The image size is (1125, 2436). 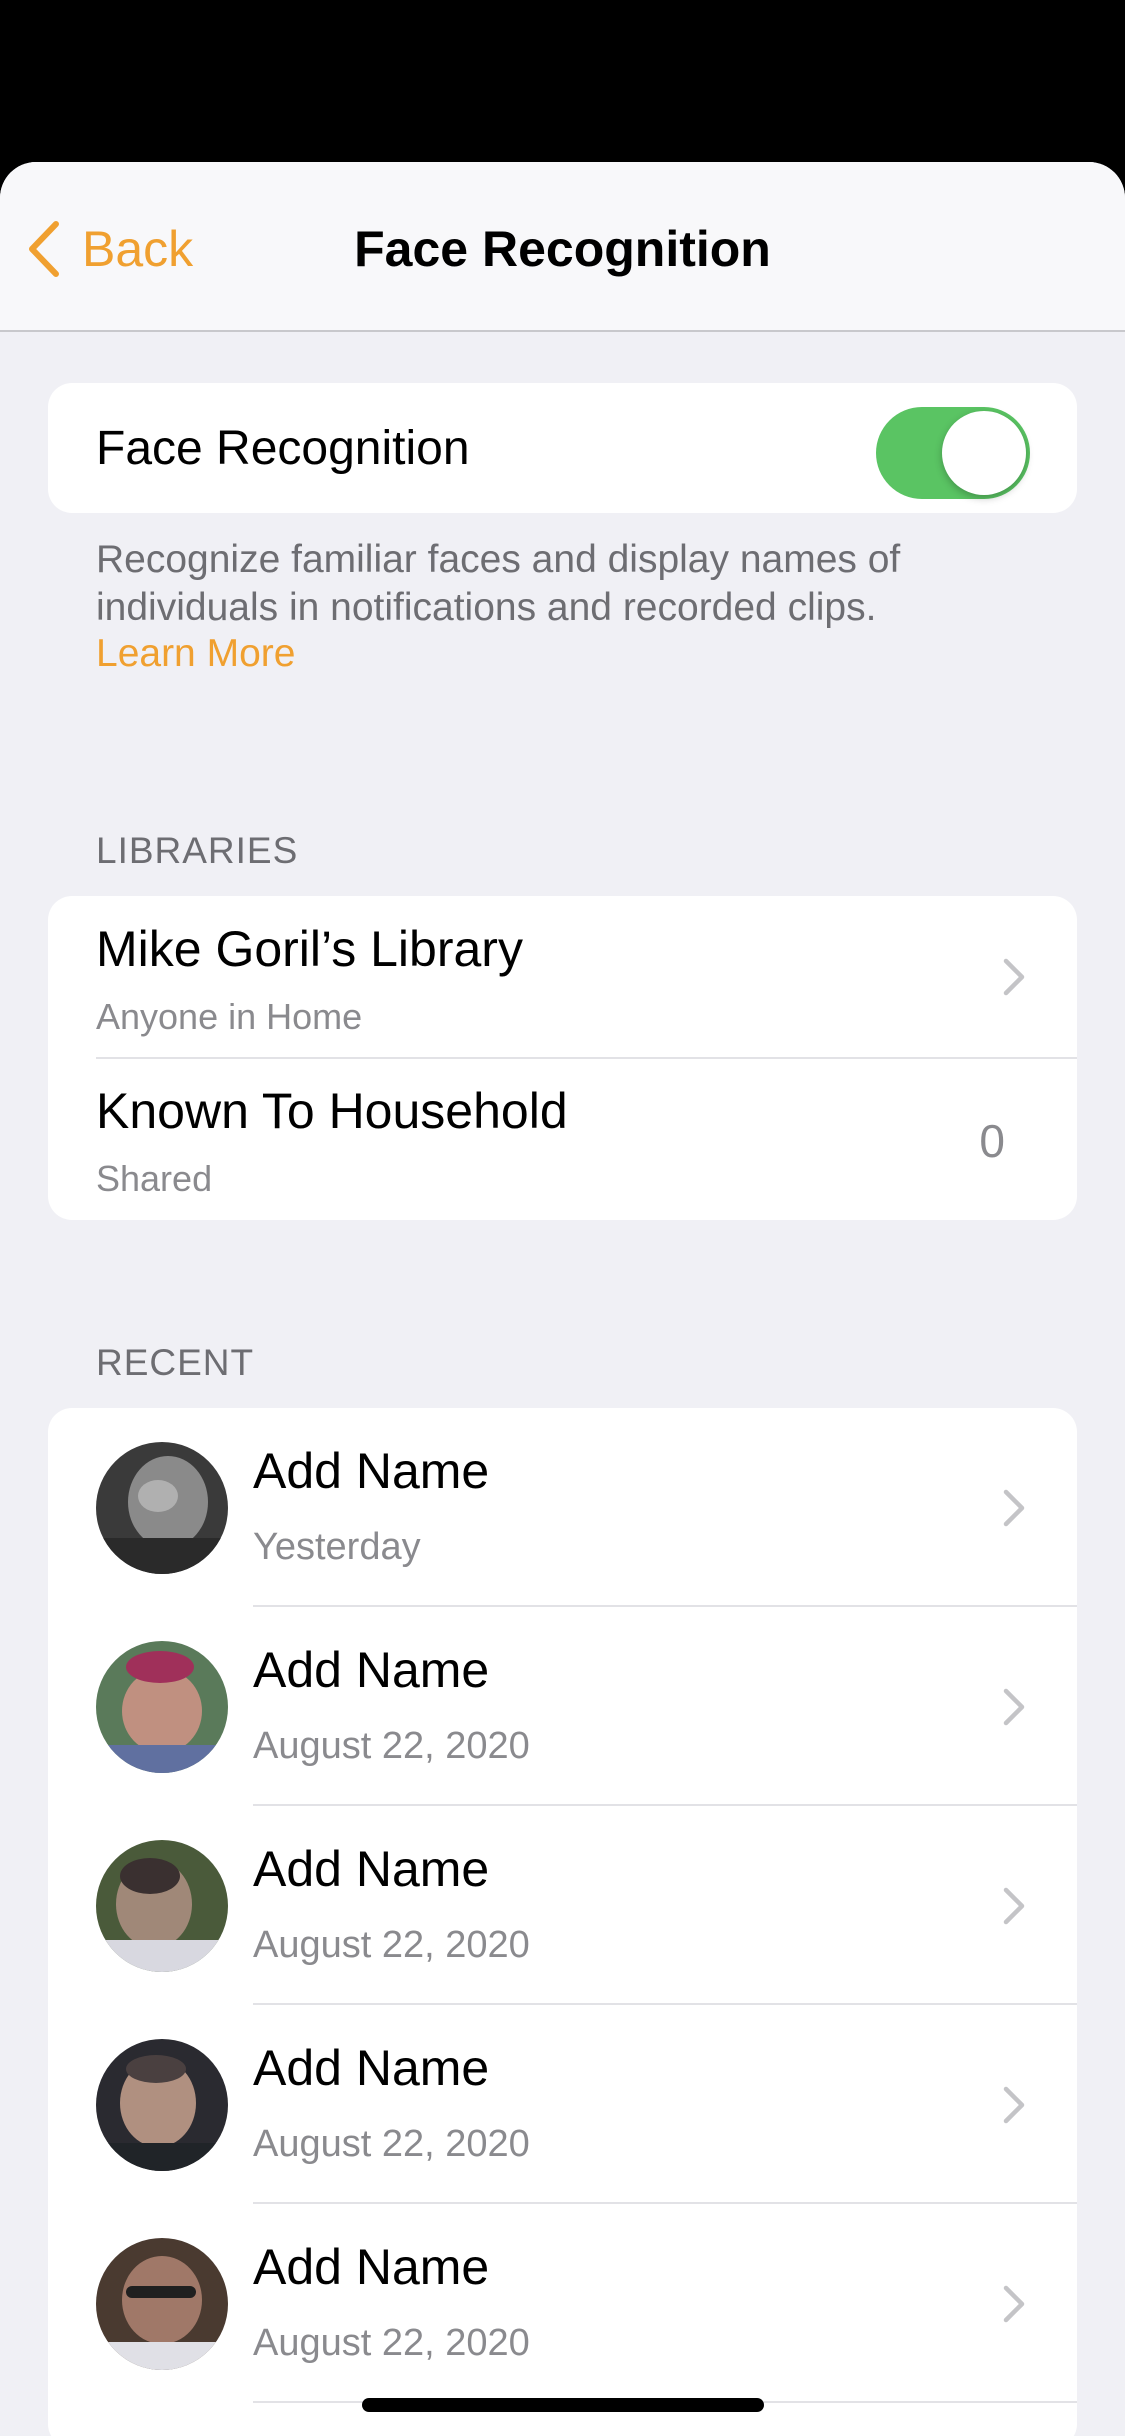 What do you see at coordinates (562, 977) in the screenshot?
I see `library-row-mike-goril: Mike Goril’s Library Anyone in Home` at bounding box center [562, 977].